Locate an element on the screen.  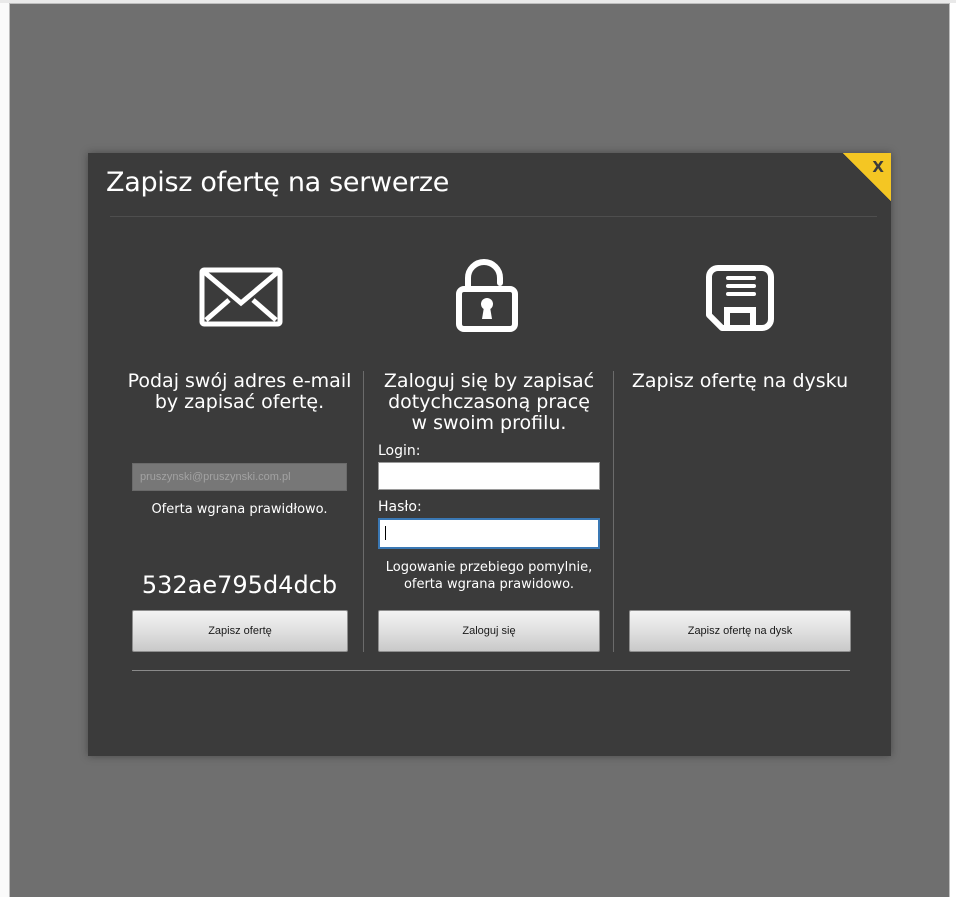
login-button: Zaloguj się is located at coordinates (489, 631).